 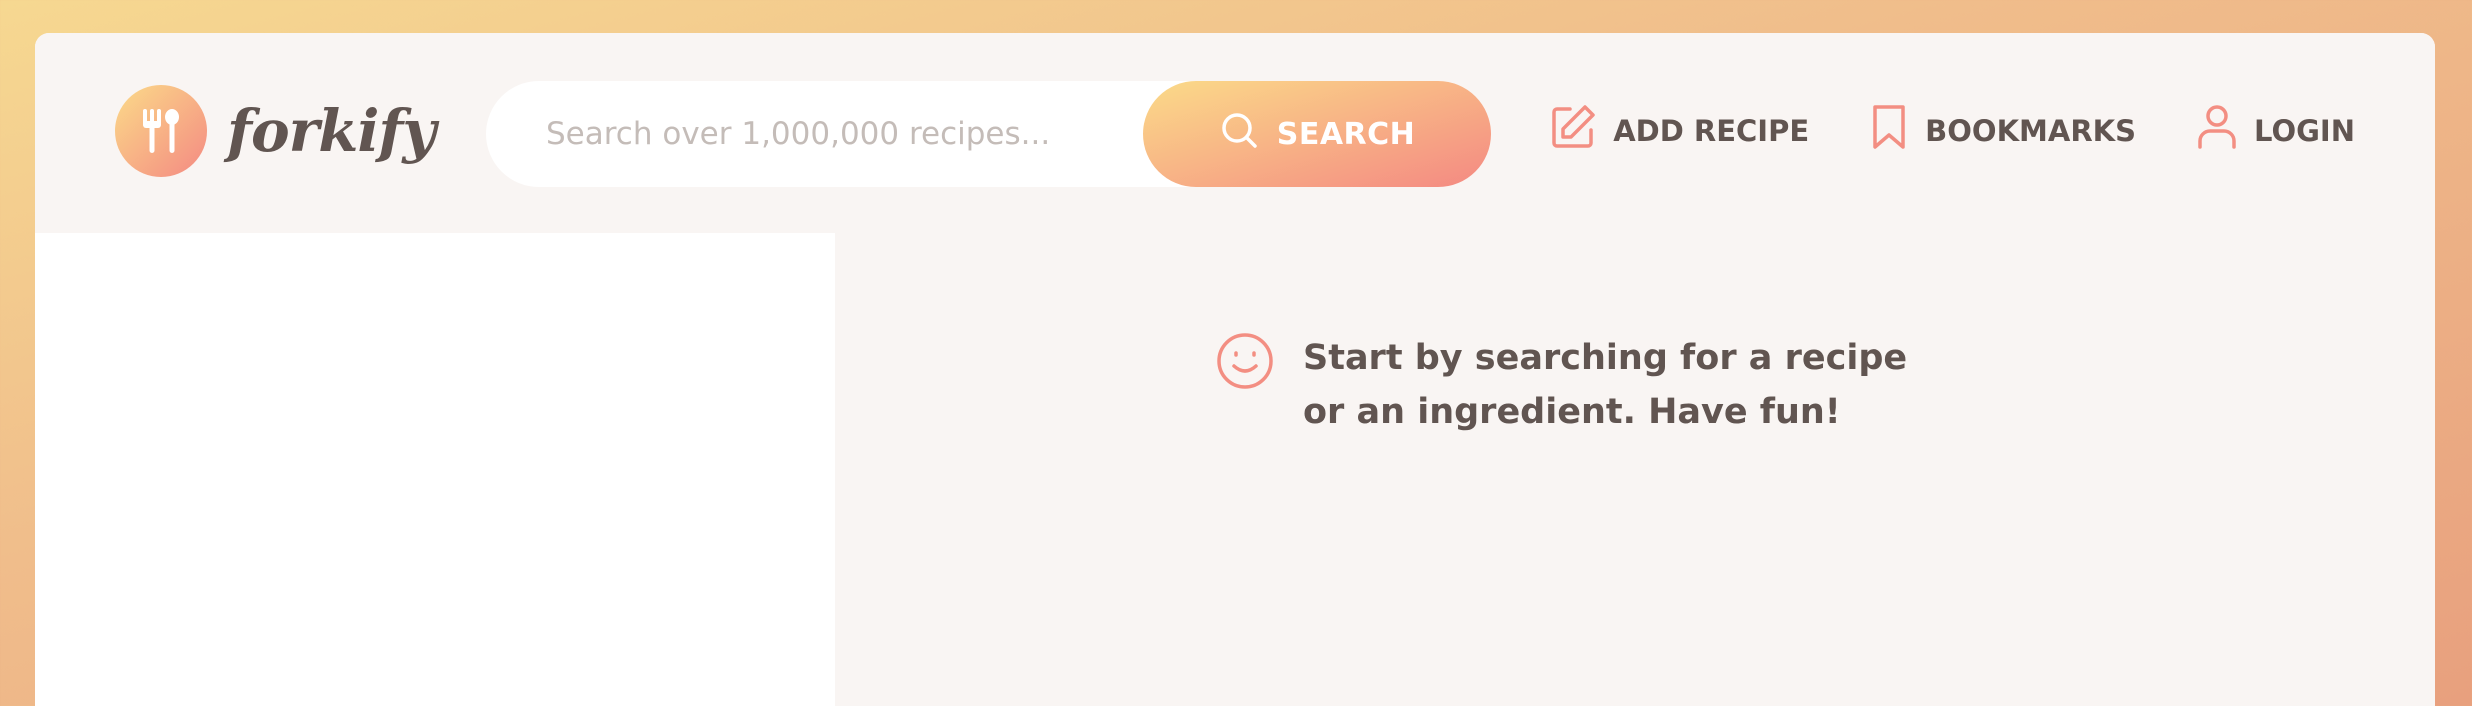 What do you see at coordinates (1239, 134) in the screenshot?
I see `search-icon` at bounding box center [1239, 134].